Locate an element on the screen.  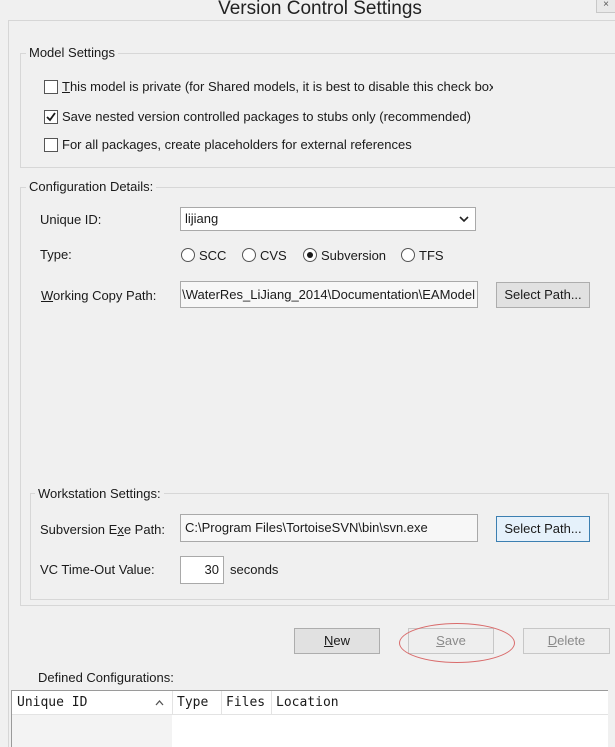
checkmark-icon is located at coordinates (51, 117).